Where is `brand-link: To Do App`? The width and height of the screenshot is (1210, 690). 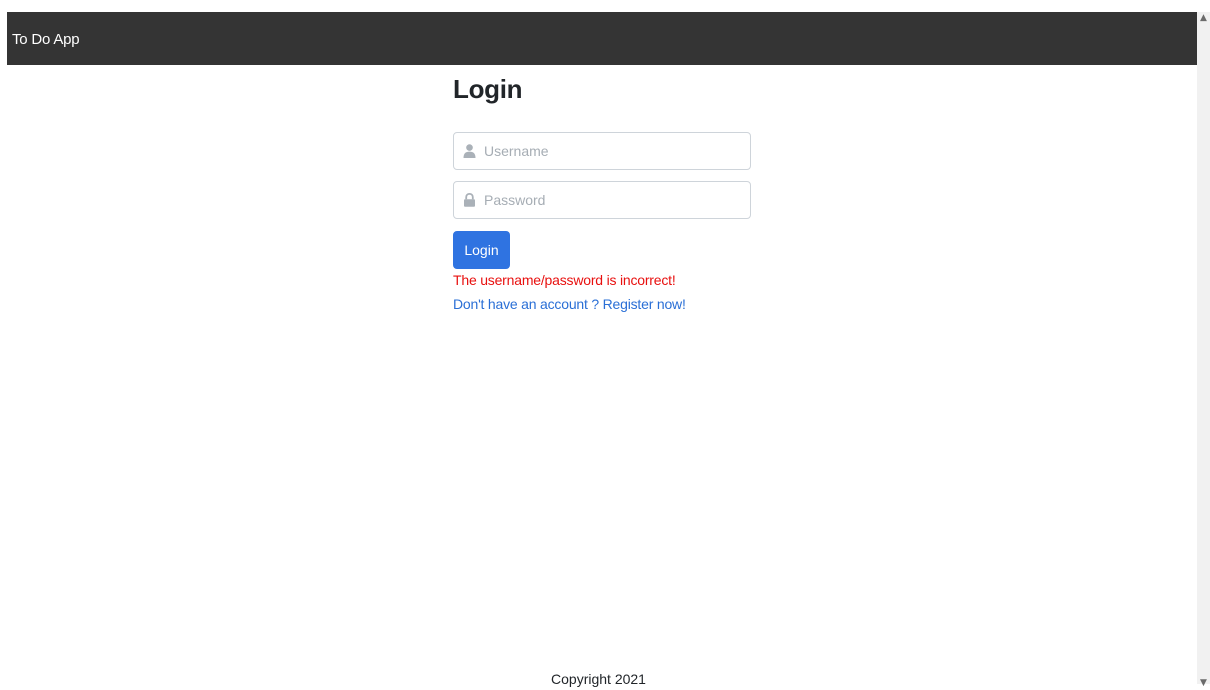 brand-link: To Do App is located at coordinates (46, 39).